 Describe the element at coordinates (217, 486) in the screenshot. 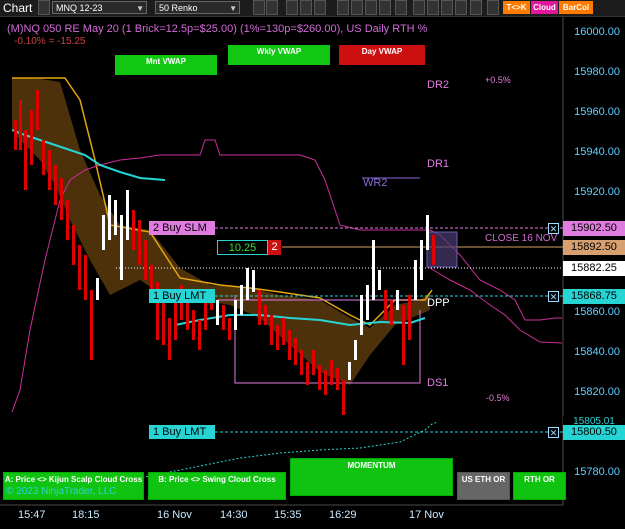

I see `swing-cloud-cross-button: B: Price <> Swing Cloud Cross` at that location.